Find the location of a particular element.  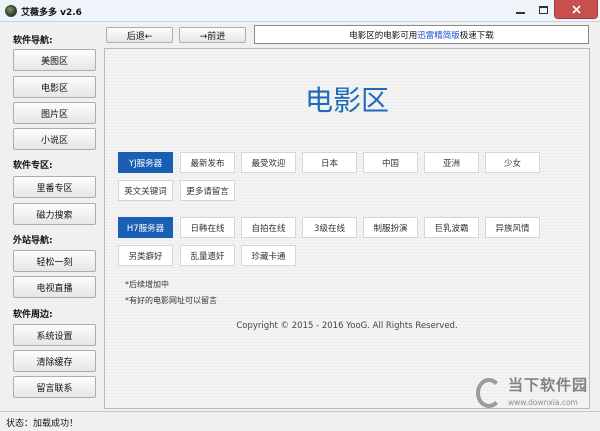

note-coming-soon: *后续增加中 is located at coordinates (147, 284).